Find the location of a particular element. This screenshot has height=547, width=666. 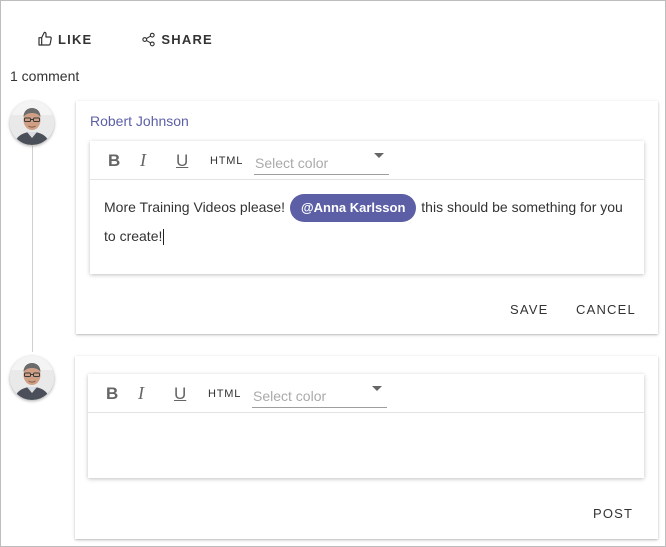

share-icon is located at coordinates (149, 39).